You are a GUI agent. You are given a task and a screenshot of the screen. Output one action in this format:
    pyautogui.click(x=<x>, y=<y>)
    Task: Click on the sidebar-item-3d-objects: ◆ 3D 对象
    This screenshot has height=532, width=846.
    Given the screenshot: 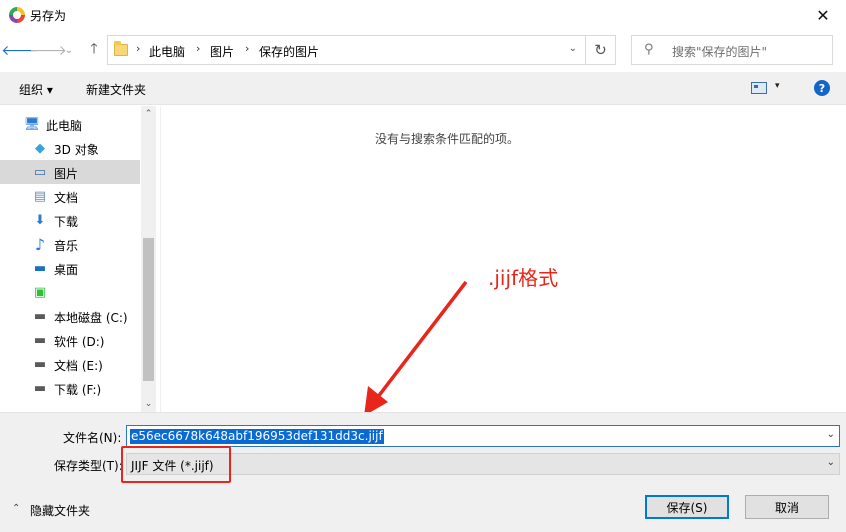 What is the action you would take?
    pyautogui.click(x=70, y=148)
    